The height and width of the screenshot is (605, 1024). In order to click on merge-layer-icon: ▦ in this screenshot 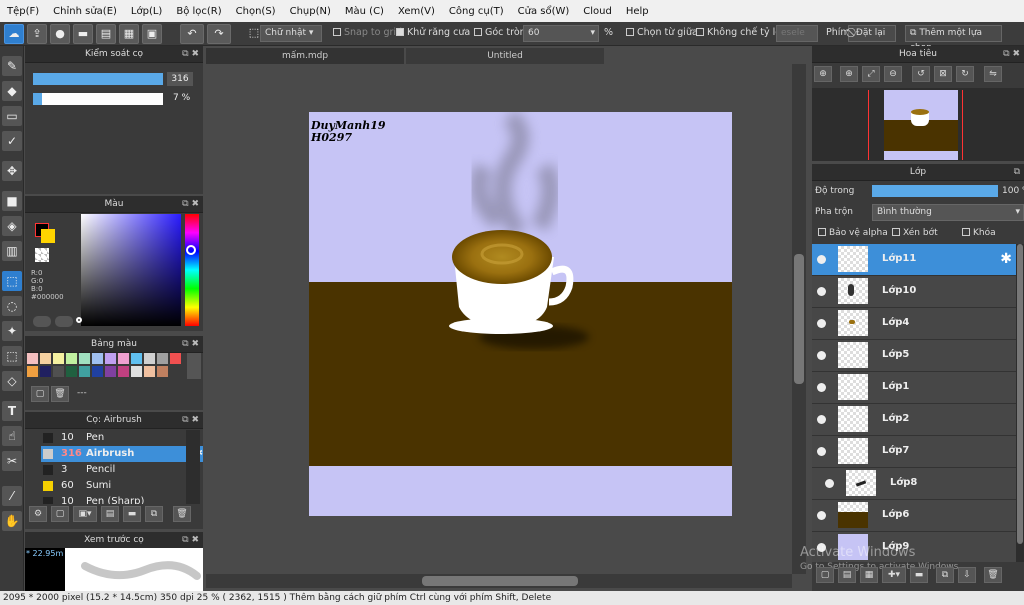, I will do `click(869, 575)`.